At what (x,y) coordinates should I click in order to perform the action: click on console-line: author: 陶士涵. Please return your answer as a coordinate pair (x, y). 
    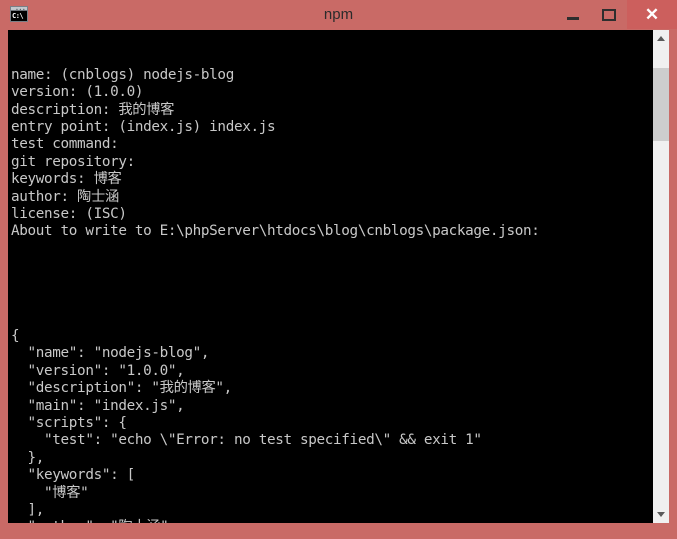
    Looking at the image, I should click on (65, 196).